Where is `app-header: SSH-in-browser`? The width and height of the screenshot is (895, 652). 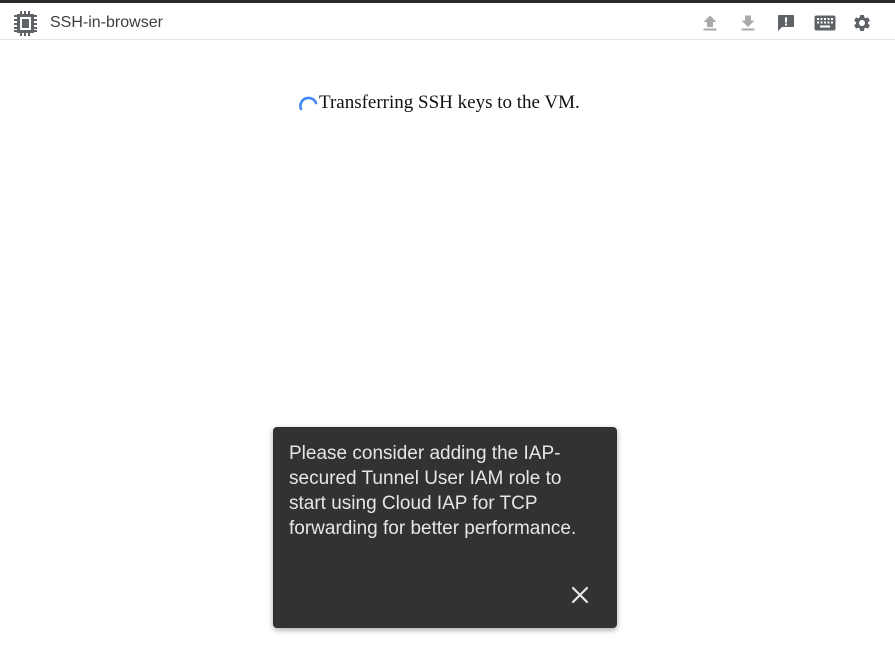
app-header: SSH-in-browser is located at coordinates (447, 21).